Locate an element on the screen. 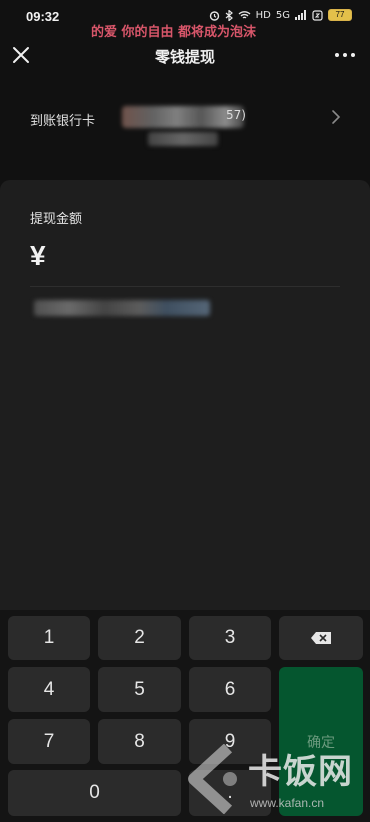  bluetooth-icon is located at coordinates (229, 15).